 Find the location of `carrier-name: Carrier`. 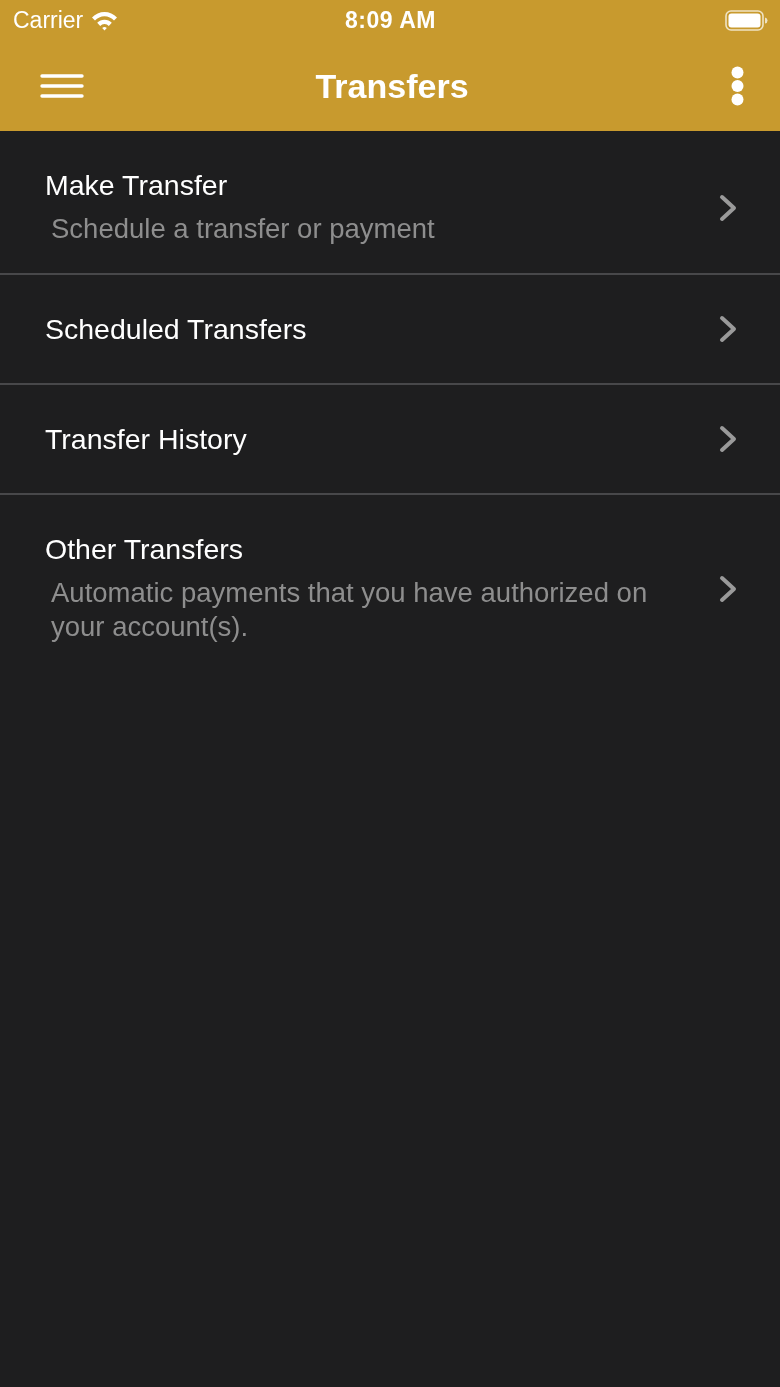

carrier-name: Carrier is located at coordinates (48, 20).